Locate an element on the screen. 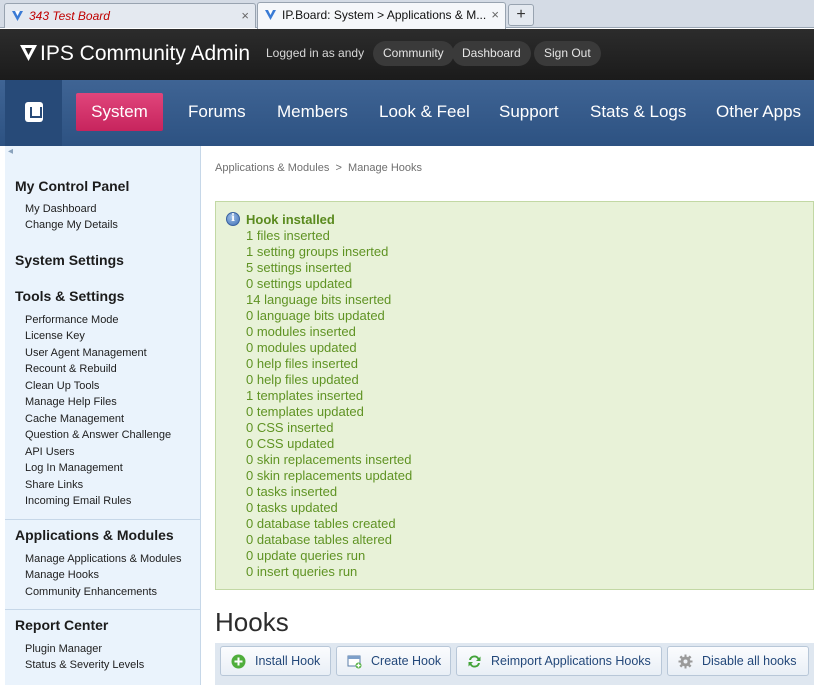  page-title: Hooks is located at coordinates (252, 622).